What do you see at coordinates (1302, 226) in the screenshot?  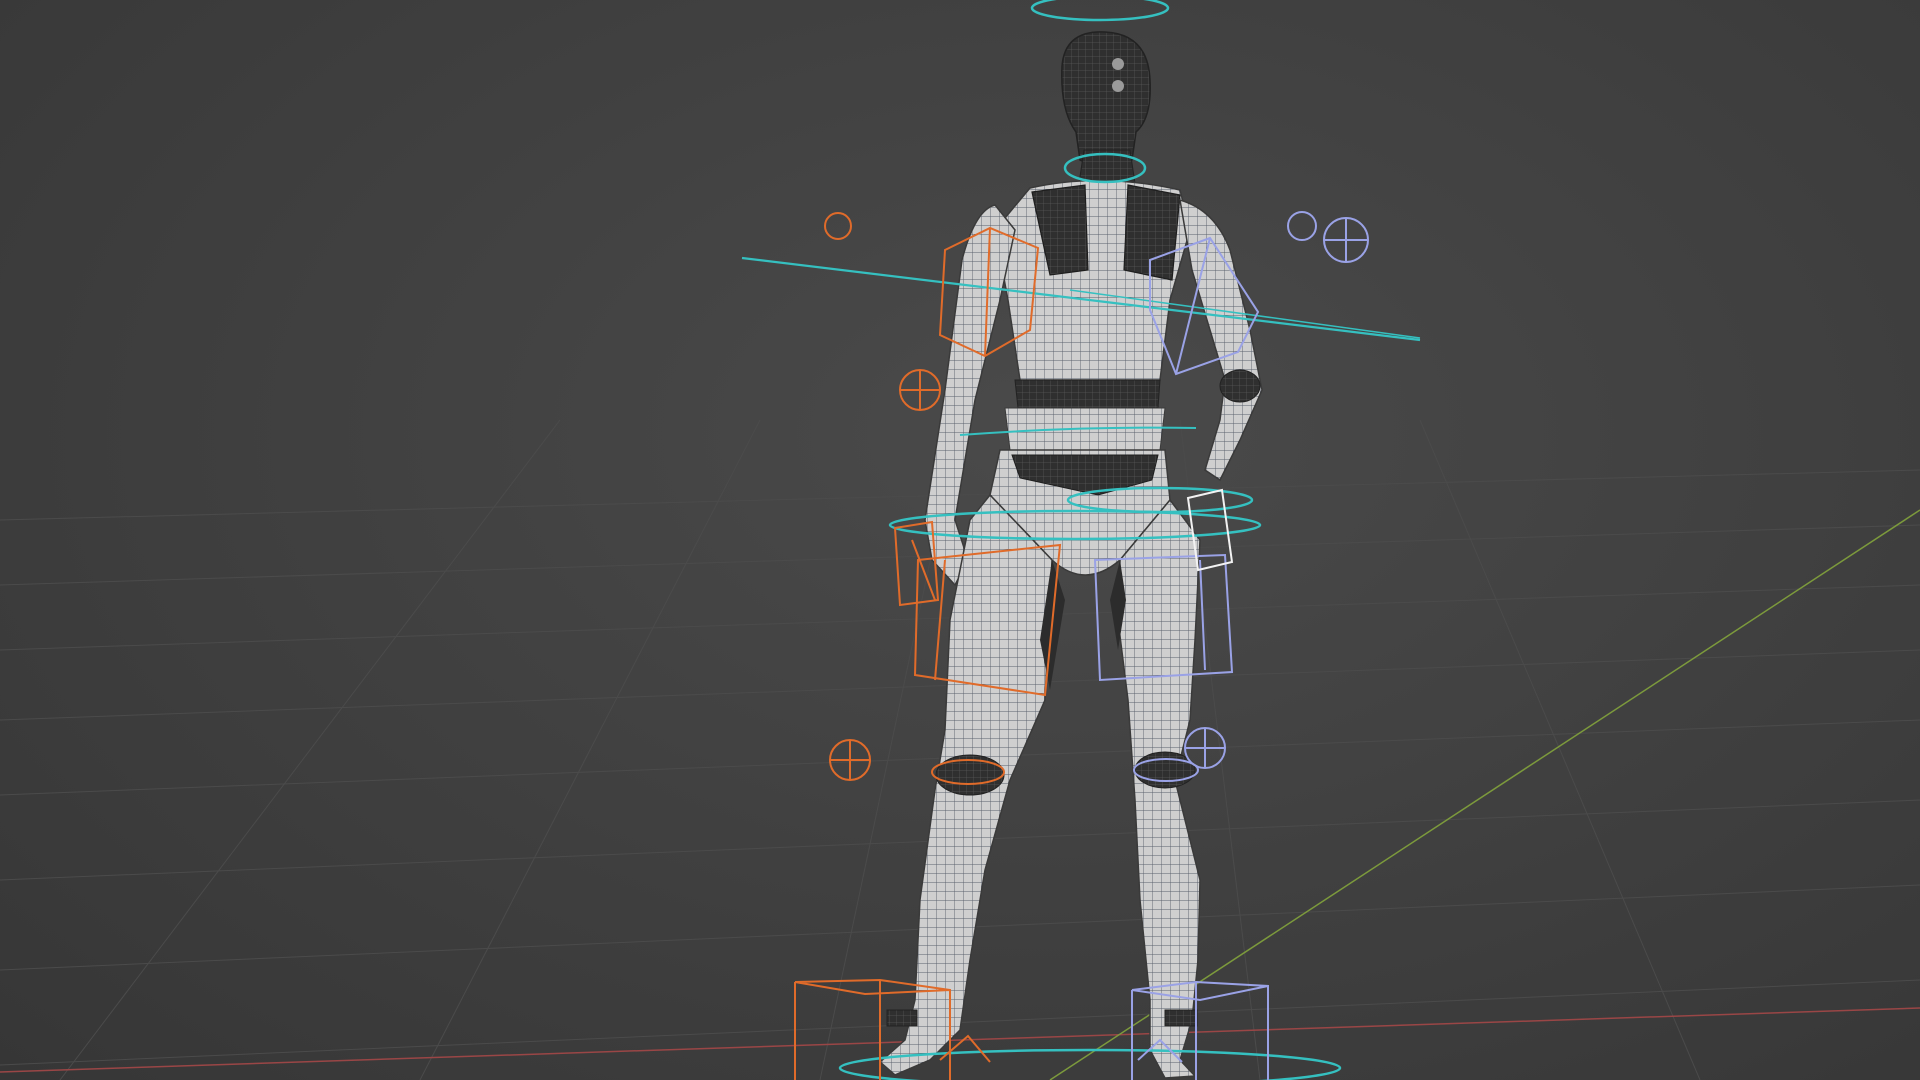 I see `elbow-pole-right` at bounding box center [1302, 226].